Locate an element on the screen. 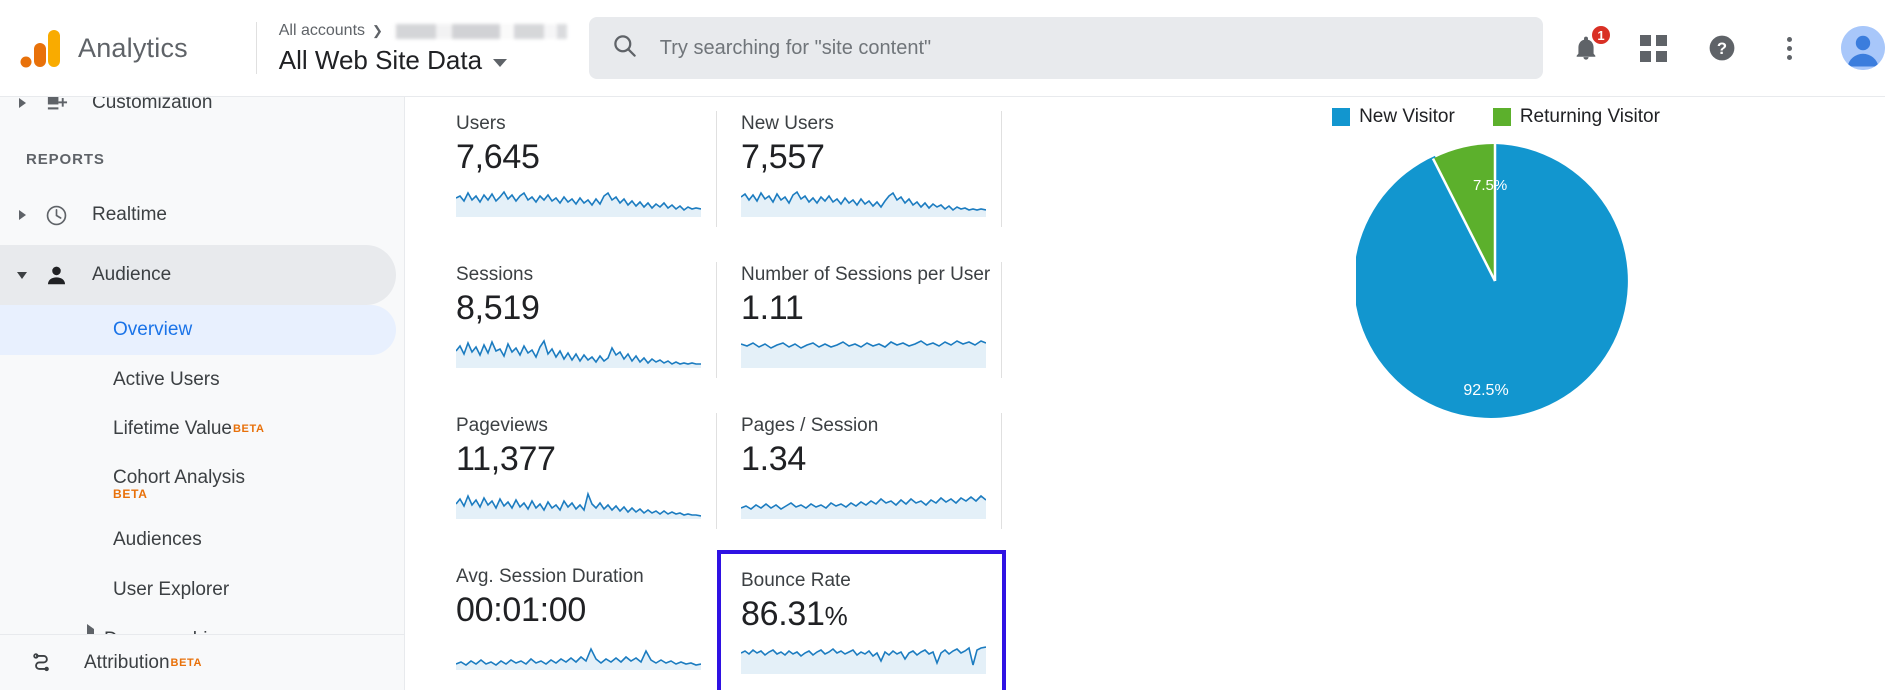 This screenshot has width=1885, height=690. sidebar-subitem-audiences: Audiences is located at coordinates (198, 540).